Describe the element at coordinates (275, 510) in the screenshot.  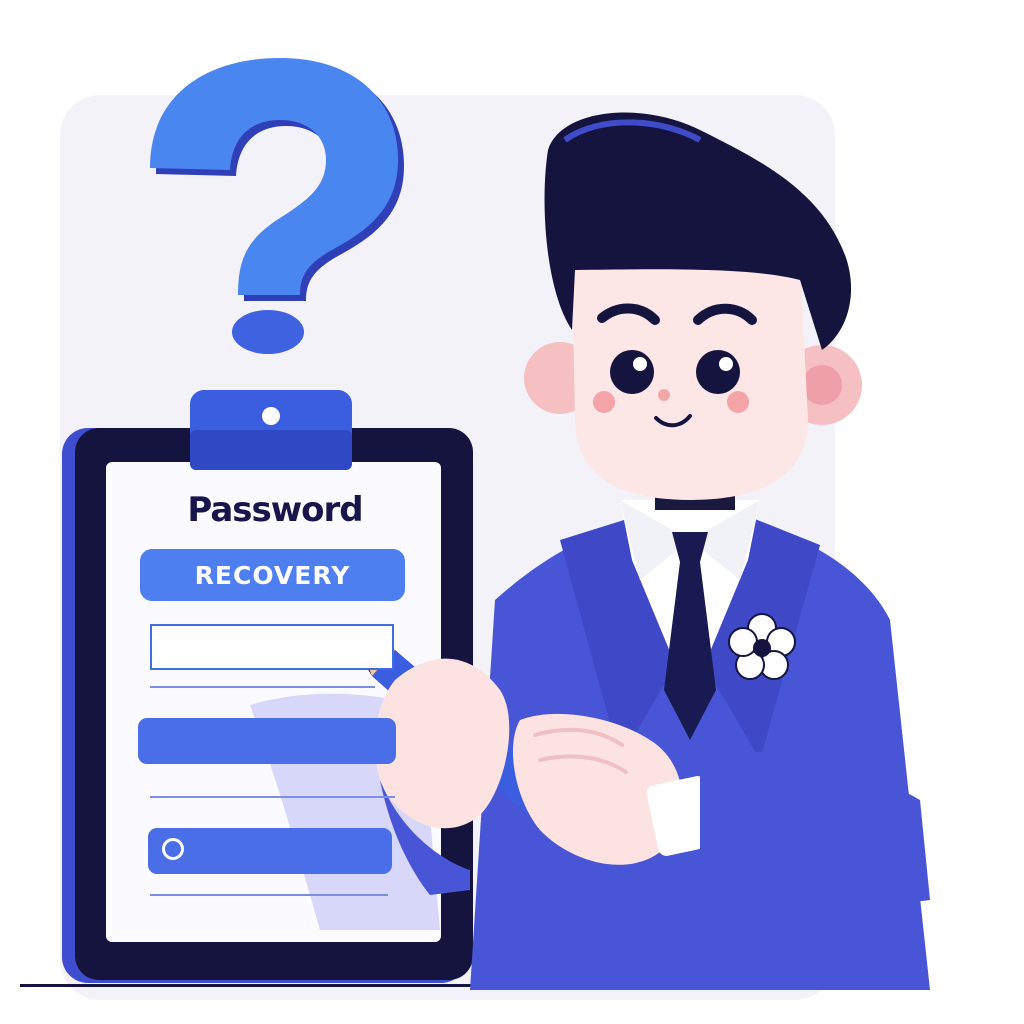
I see `form-title: Password` at that location.